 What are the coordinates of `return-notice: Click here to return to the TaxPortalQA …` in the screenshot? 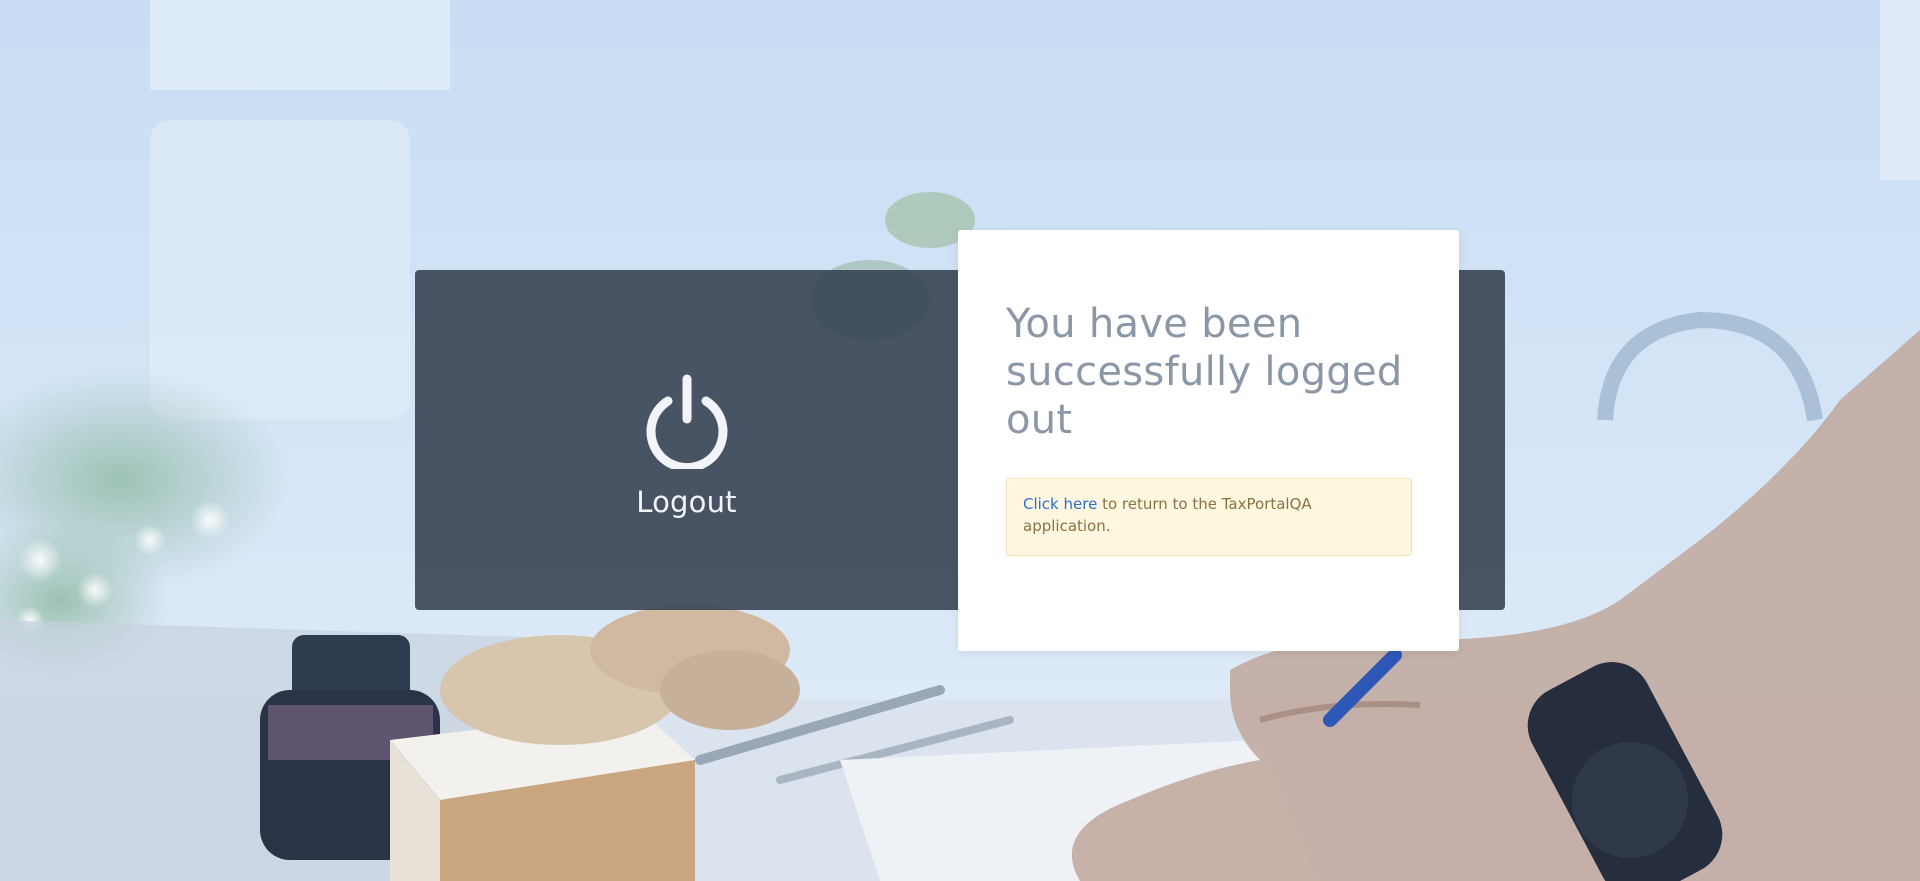 It's located at (1209, 517).